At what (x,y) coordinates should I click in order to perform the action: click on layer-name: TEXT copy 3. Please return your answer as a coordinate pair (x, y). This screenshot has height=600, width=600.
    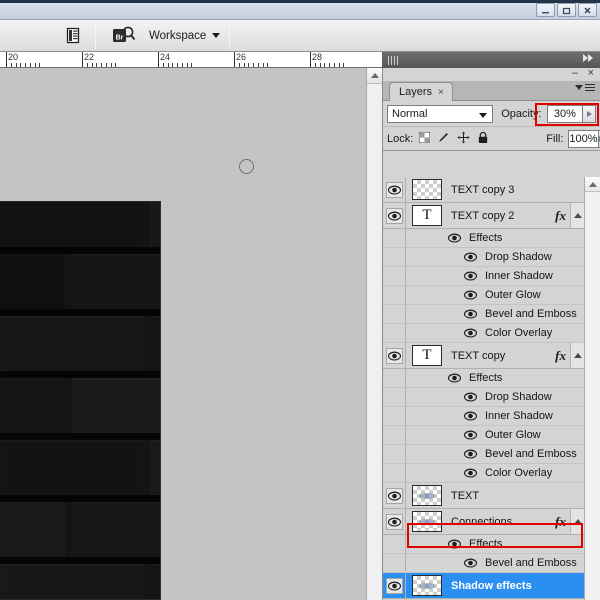
    Looking at the image, I should click on (517, 190).